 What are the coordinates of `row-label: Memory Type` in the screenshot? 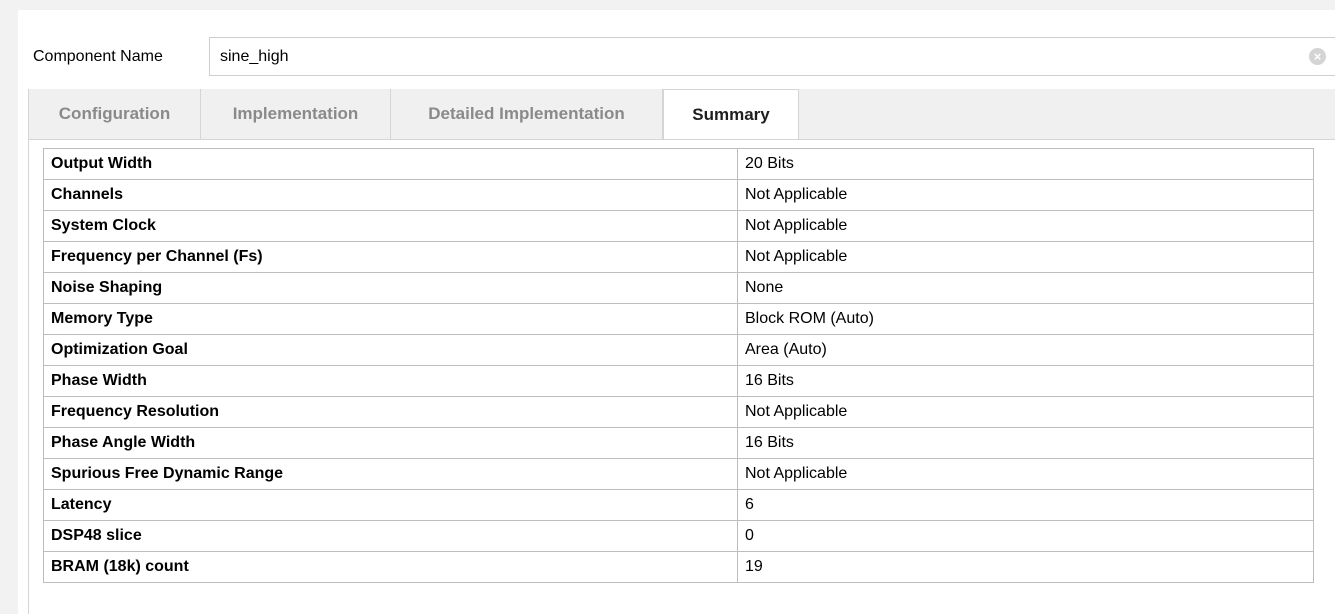 It's located at (390, 319).